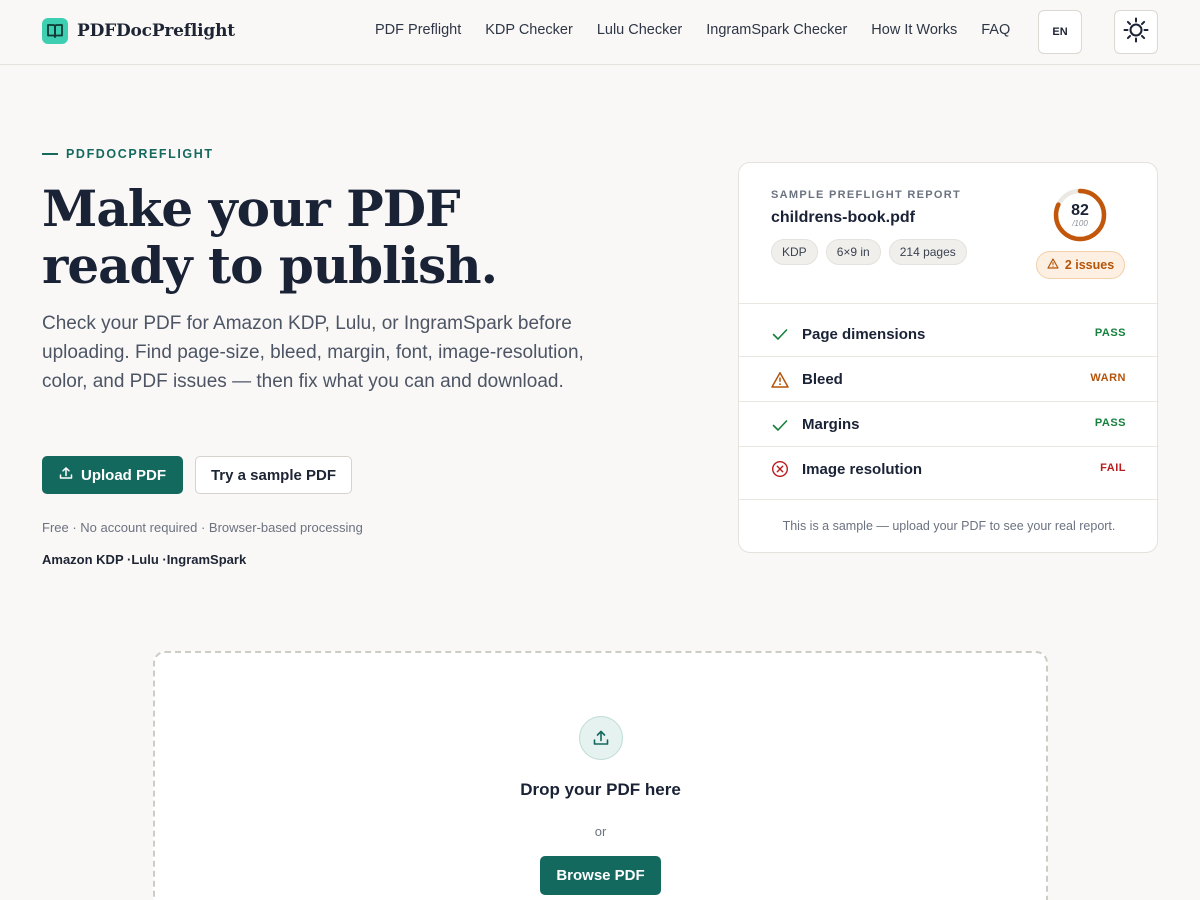 The width and height of the screenshot is (1200, 900). Describe the element at coordinates (927, 252) in the screenshot. I see `chip-page-count: 214 pages` at that location.